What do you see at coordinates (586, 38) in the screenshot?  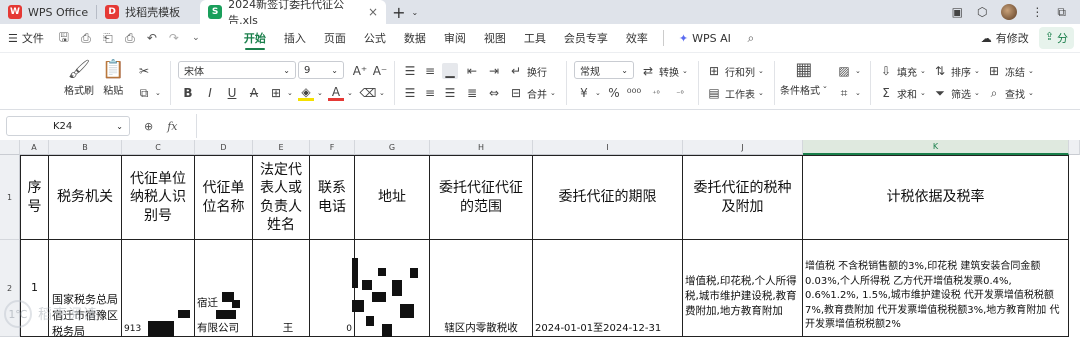 I see `menu-tab-member: 会员专享` at bounding box center [586, 38].